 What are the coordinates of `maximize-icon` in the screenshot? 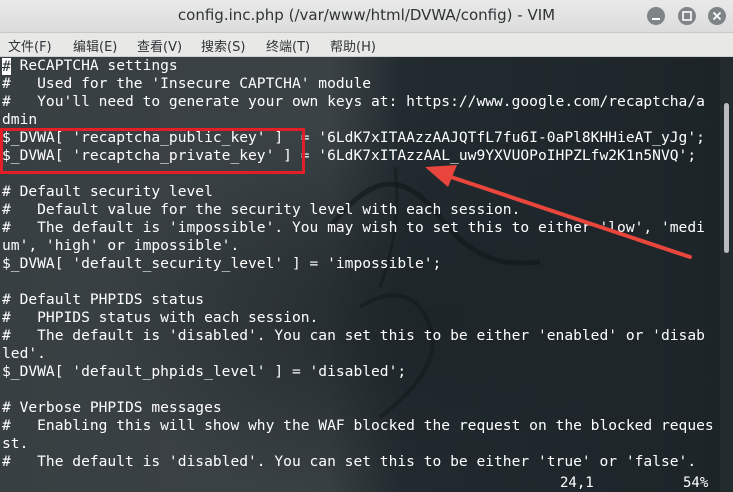 It's located at (687, 16).